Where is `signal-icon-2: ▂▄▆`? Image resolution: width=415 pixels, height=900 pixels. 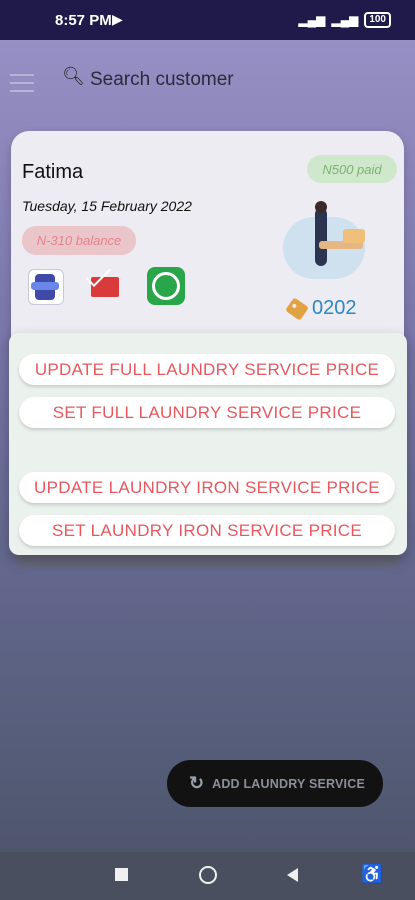
signal-icon-2: ▂▄▆ is located at coordinates (345, 20).